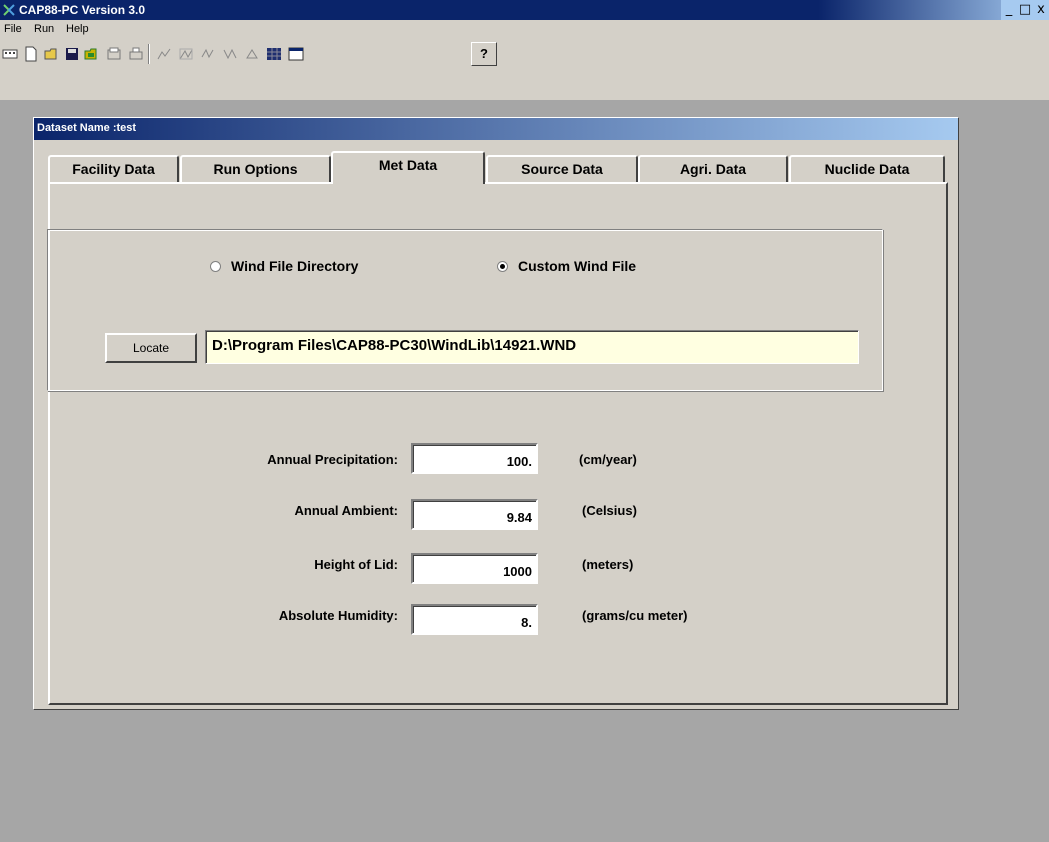 The image size is (1049, 842). What do you see at coordinates (524, 70) in the screenshot?
I see `toolbar: ?` at bounding box center [524, 70].